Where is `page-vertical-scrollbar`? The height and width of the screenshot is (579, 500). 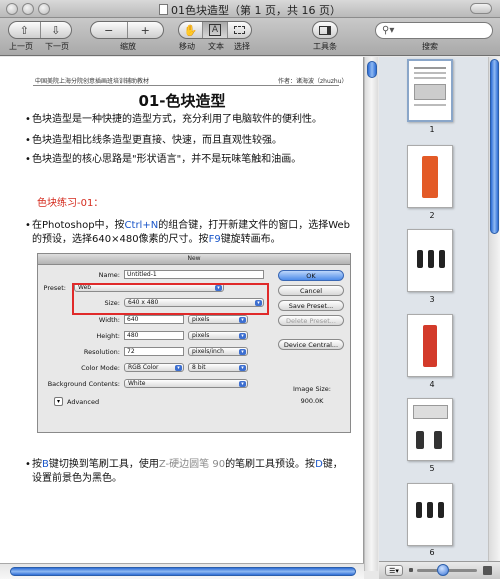
page-vertical-scrollbar is located at coordinates (371, 314).